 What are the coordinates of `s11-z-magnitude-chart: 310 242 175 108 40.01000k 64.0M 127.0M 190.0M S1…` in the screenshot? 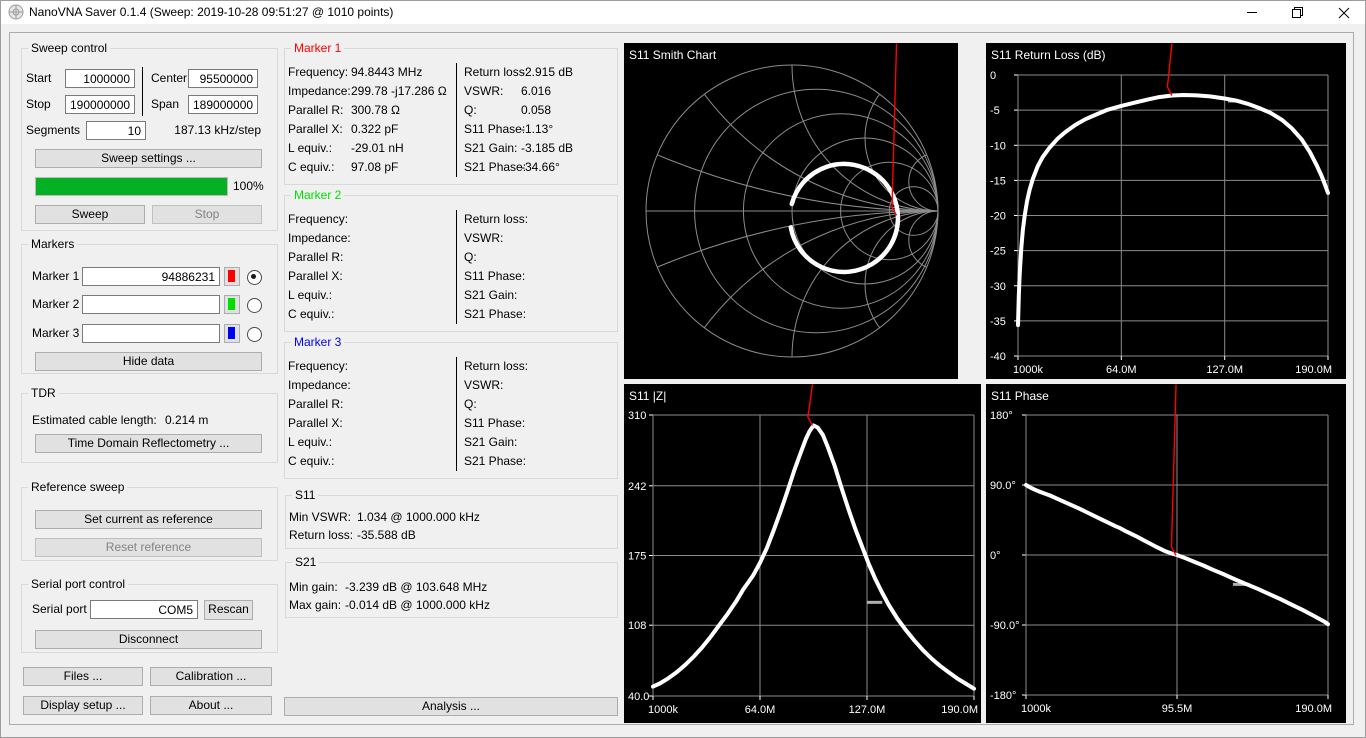 It's located at (802, 553).